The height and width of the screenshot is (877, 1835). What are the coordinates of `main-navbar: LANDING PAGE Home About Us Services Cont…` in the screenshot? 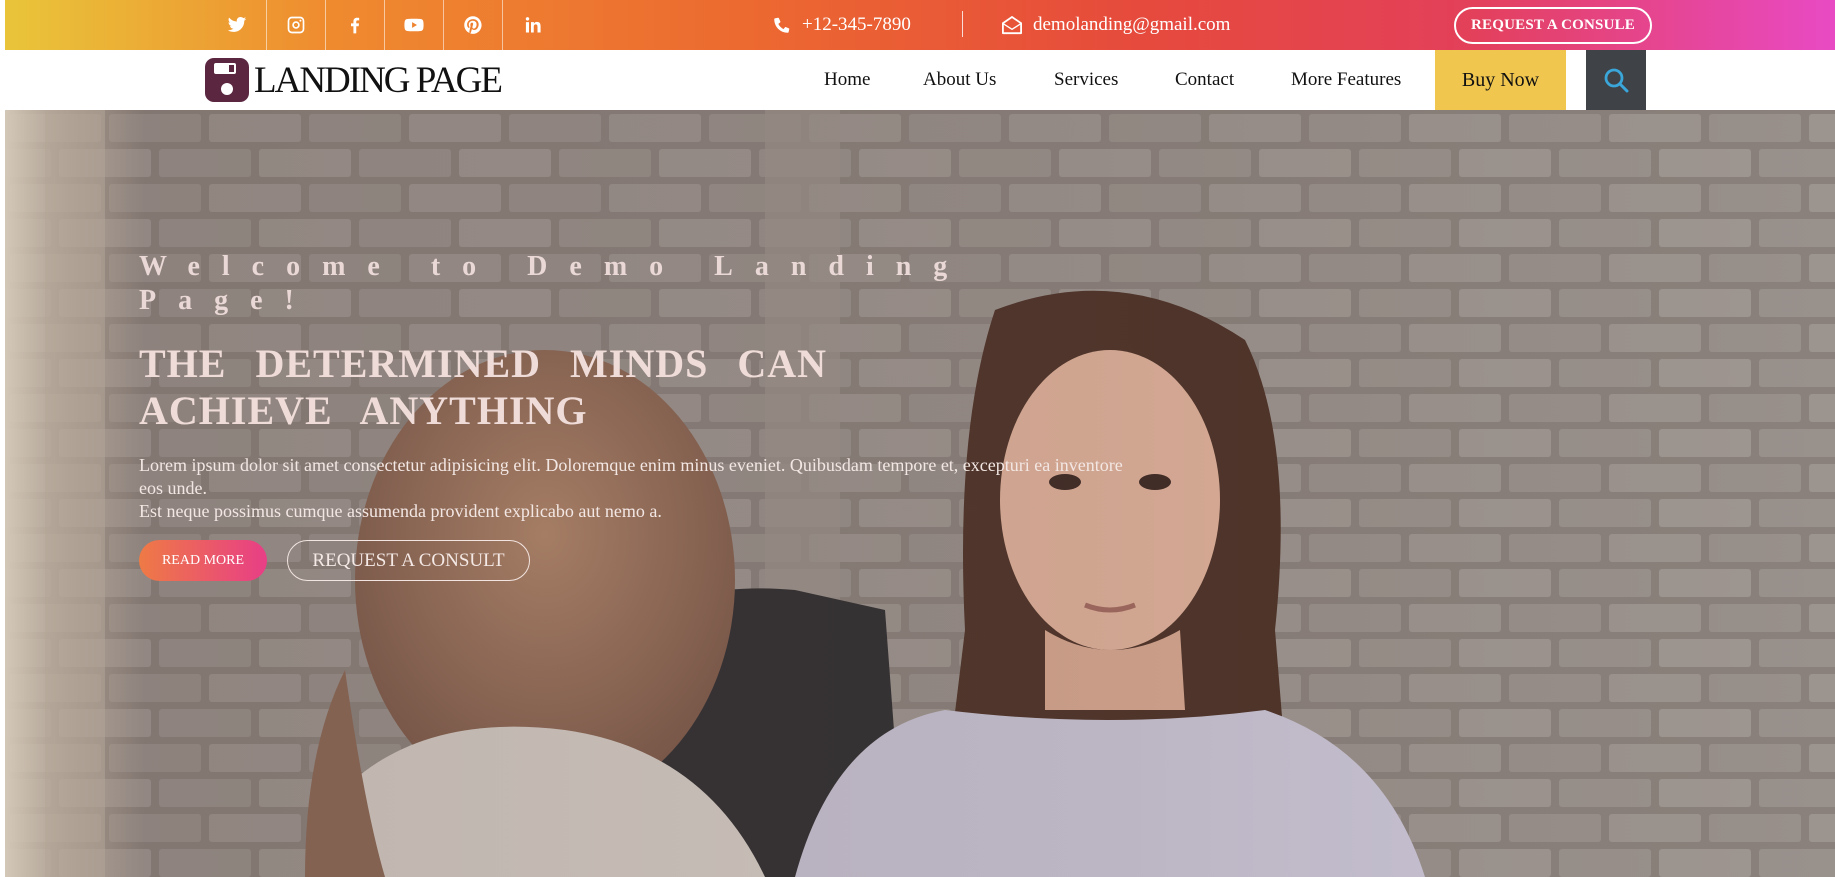 It's located at (920, 80).